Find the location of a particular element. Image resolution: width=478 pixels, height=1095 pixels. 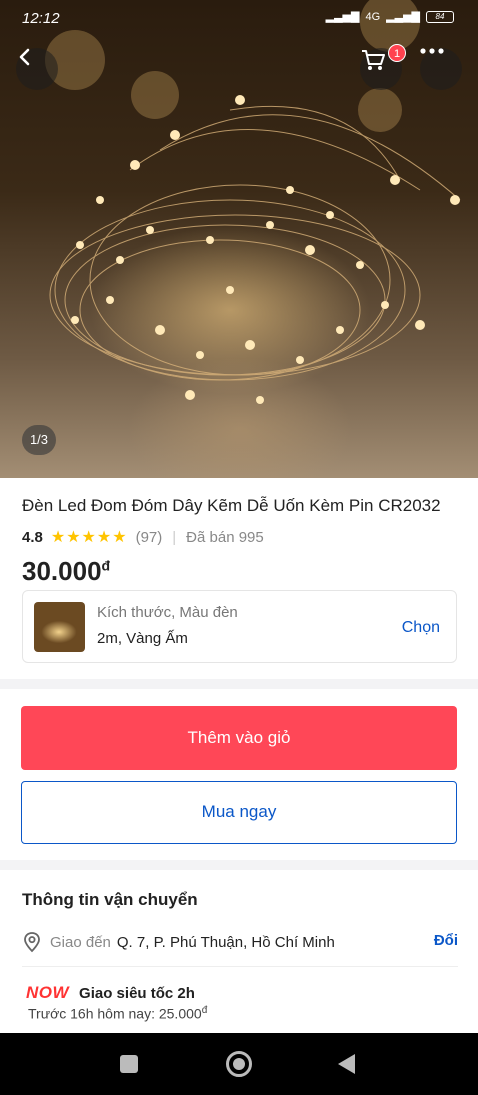

now-delivery-option: NOW Giao siêu tốc 2h is located at coordinates (110, 993).